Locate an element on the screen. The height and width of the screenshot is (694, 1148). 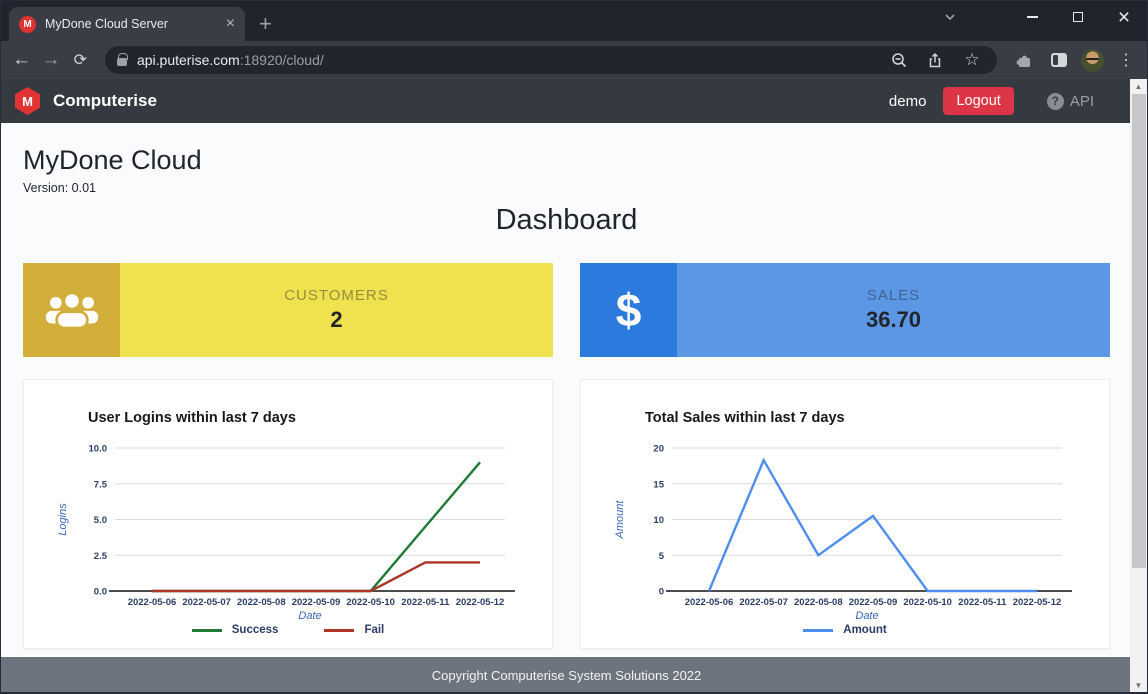
sales-icon-box: $ is located at coordinates (628, 310).